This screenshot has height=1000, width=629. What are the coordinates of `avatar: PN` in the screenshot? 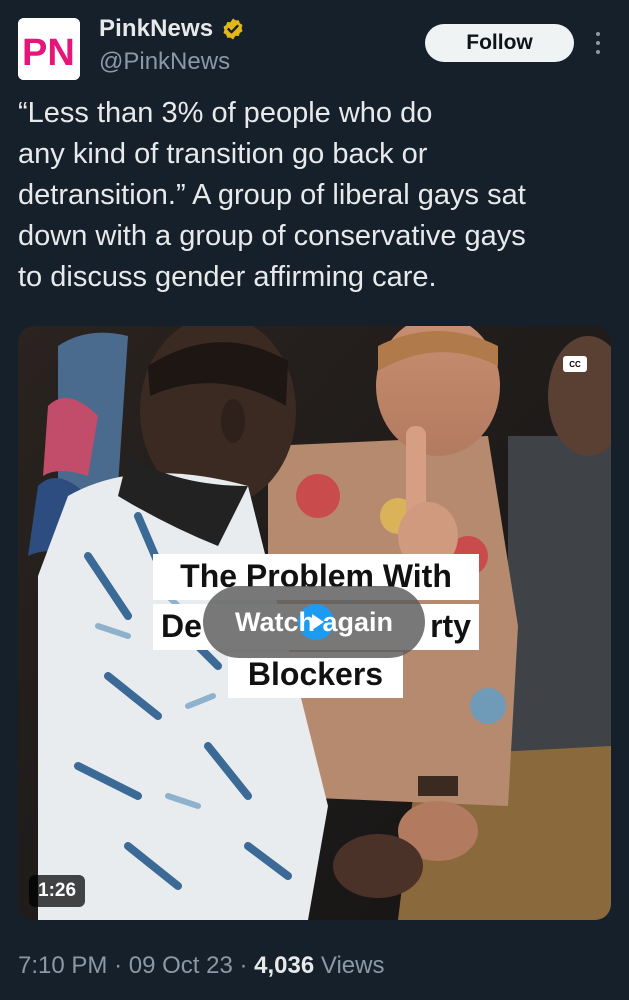 It's located at (49, 49).